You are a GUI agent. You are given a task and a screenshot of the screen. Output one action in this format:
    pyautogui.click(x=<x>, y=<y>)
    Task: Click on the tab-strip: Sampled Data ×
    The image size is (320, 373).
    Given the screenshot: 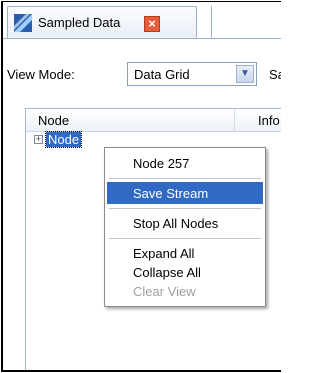 What is the action you would take?
    pyautogui.click(x=142, y=20)
    